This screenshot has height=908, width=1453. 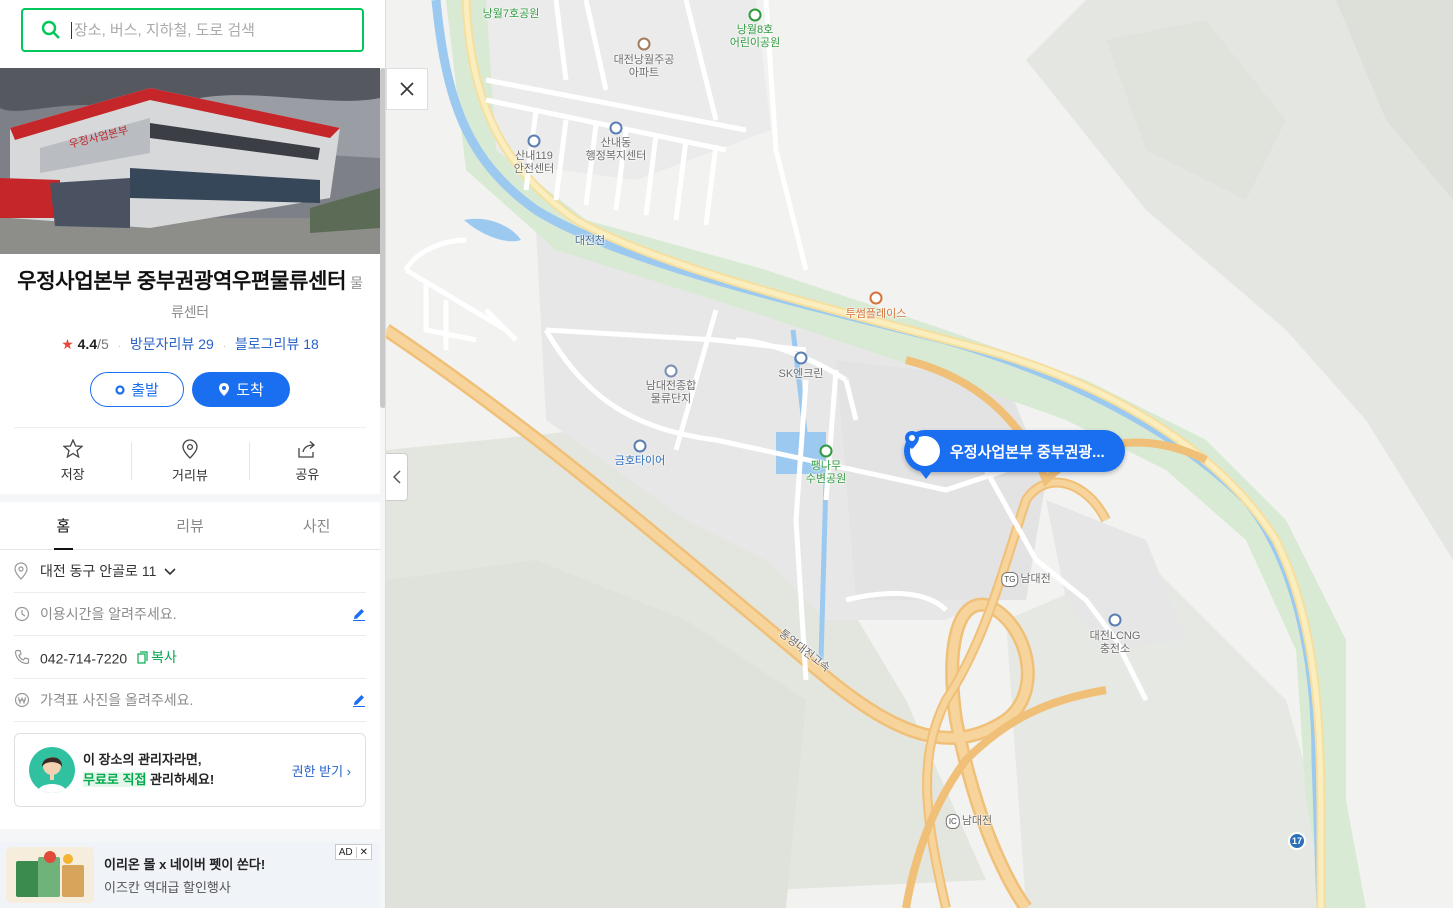 What do you see at coordinates (72, 474) in the screenshot?
I see `save-label: 저장` at bounding box center [72, 474].